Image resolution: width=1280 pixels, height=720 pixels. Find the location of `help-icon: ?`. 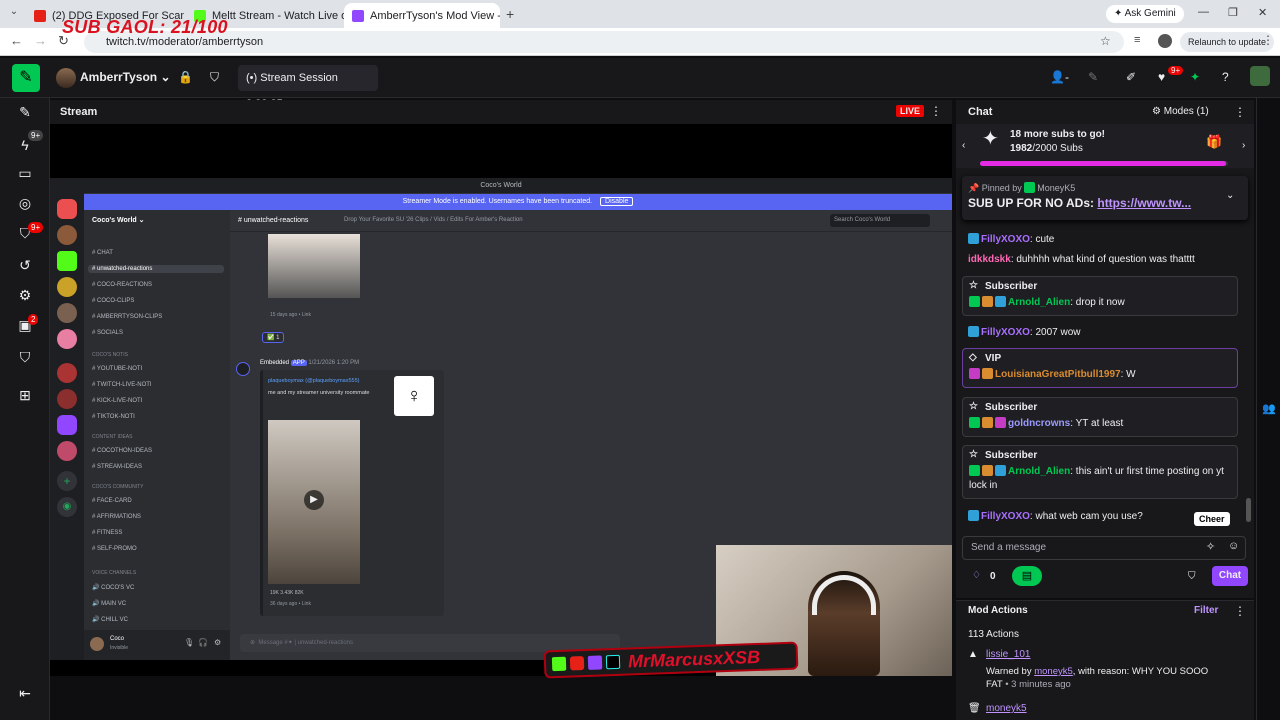

help-icon: ? is located at coordinates (1225, 77).